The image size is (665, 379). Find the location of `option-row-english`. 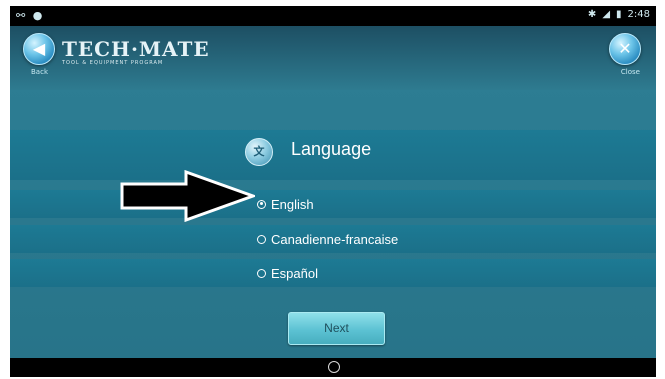

option-row-english is located at coordinates (333, 204).